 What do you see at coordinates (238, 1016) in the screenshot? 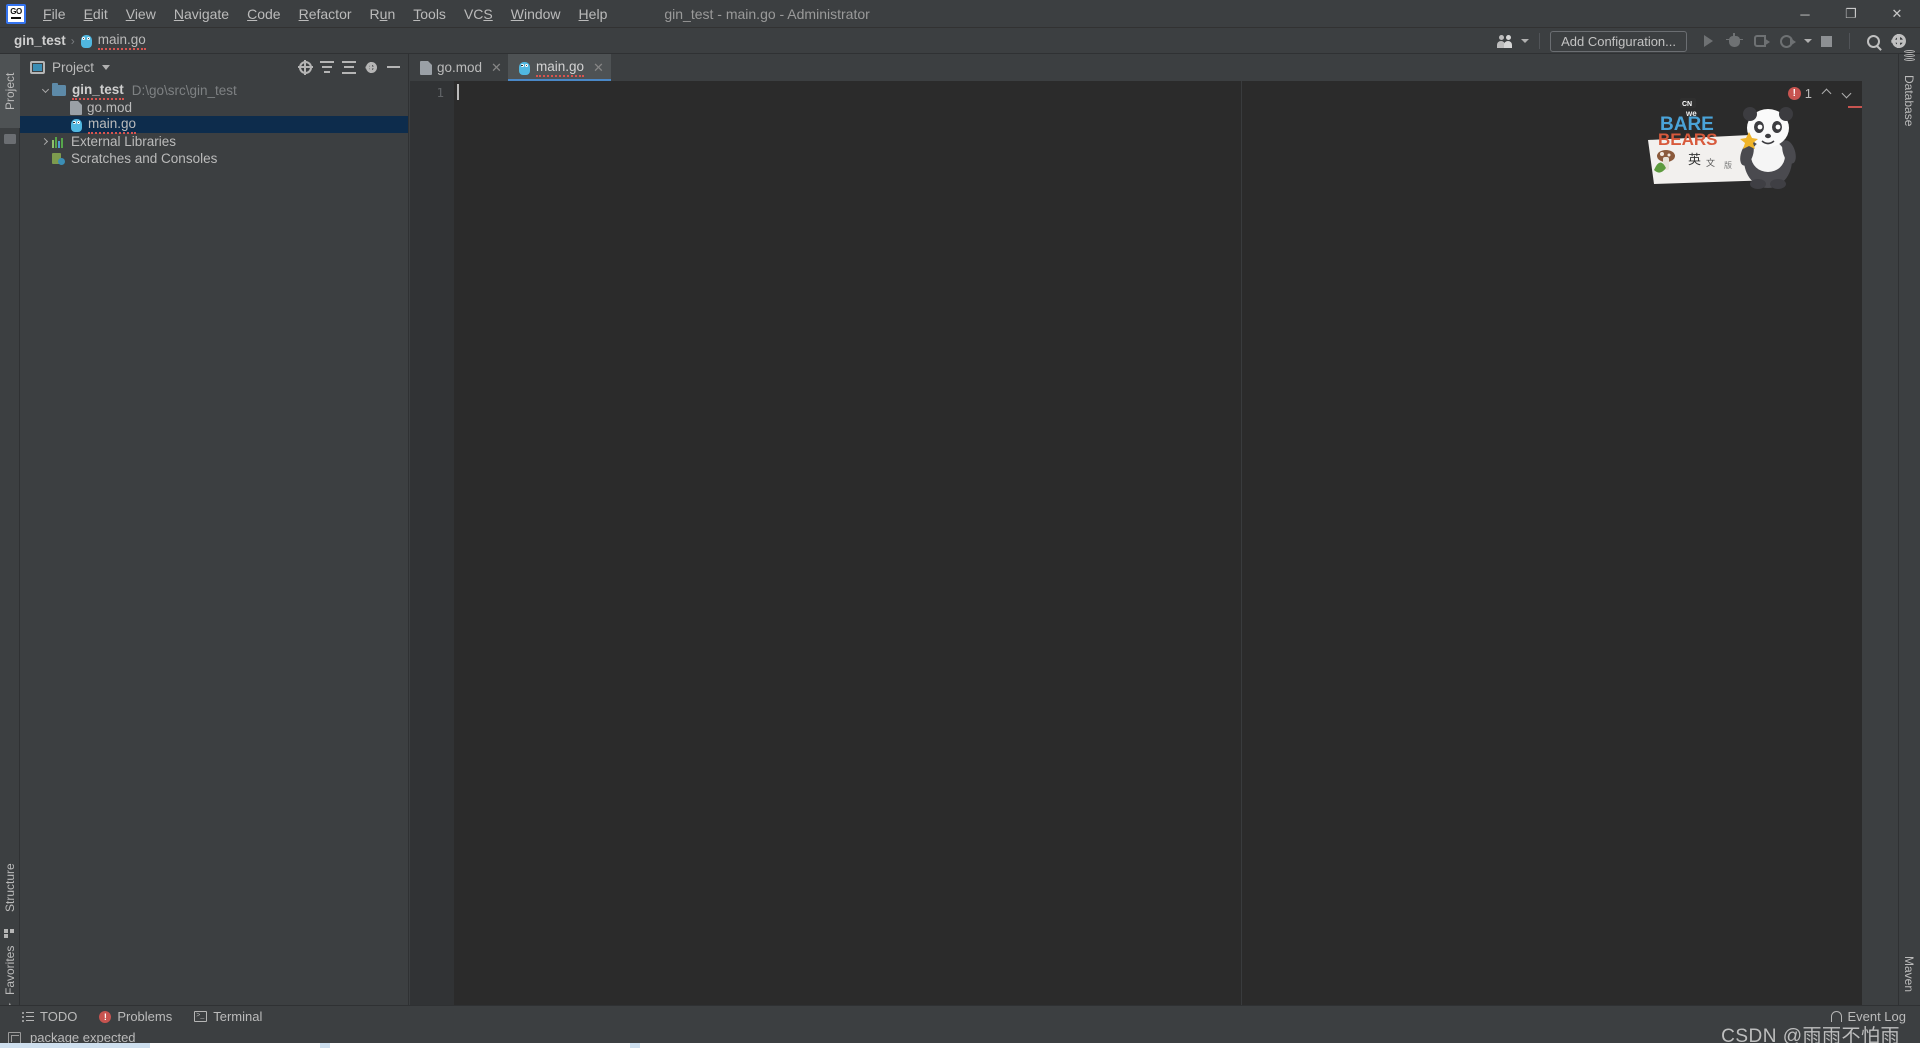
I see `bottom-tab-terminal-label: Terminal` at bounding box center [238, 1016].